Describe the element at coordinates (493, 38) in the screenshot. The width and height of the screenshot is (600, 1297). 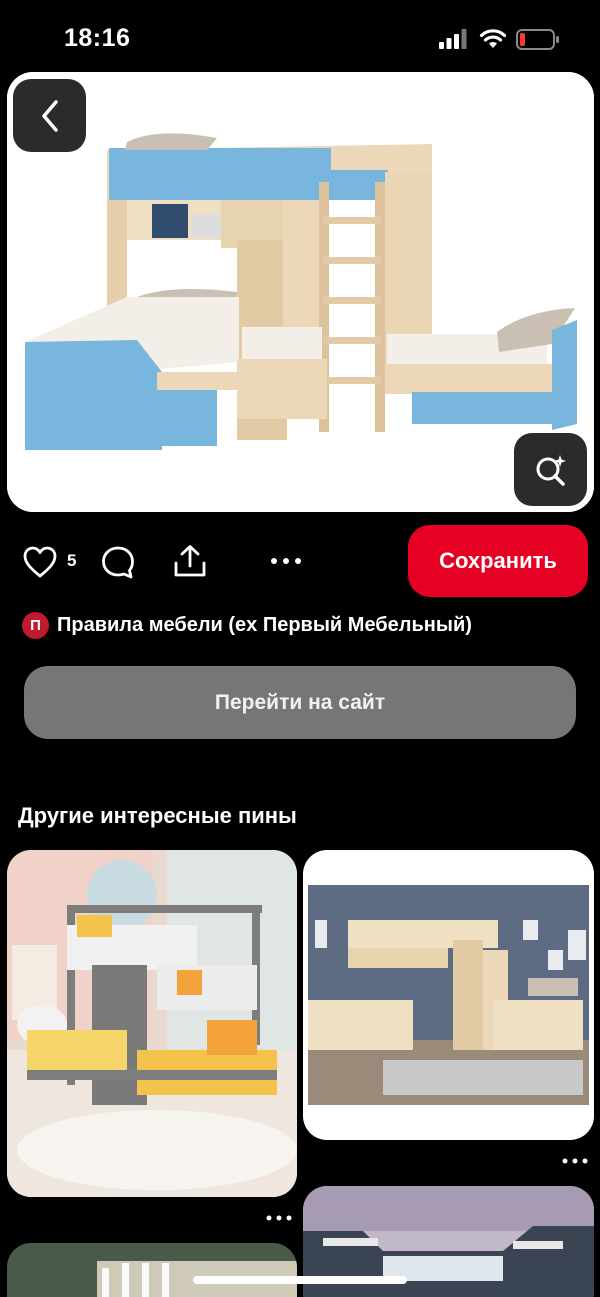
I see `wifi-icon` at that location.